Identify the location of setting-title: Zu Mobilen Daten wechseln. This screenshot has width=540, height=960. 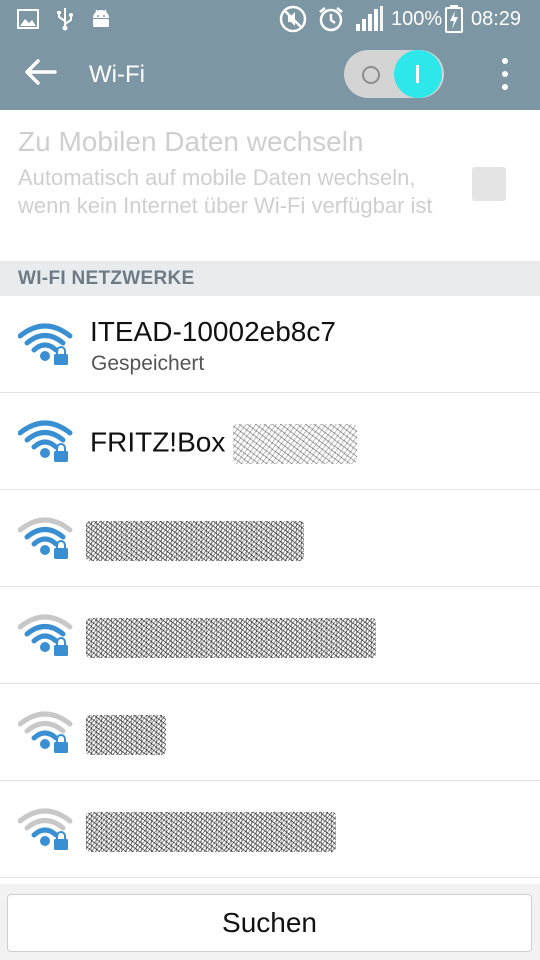
(191, 141).